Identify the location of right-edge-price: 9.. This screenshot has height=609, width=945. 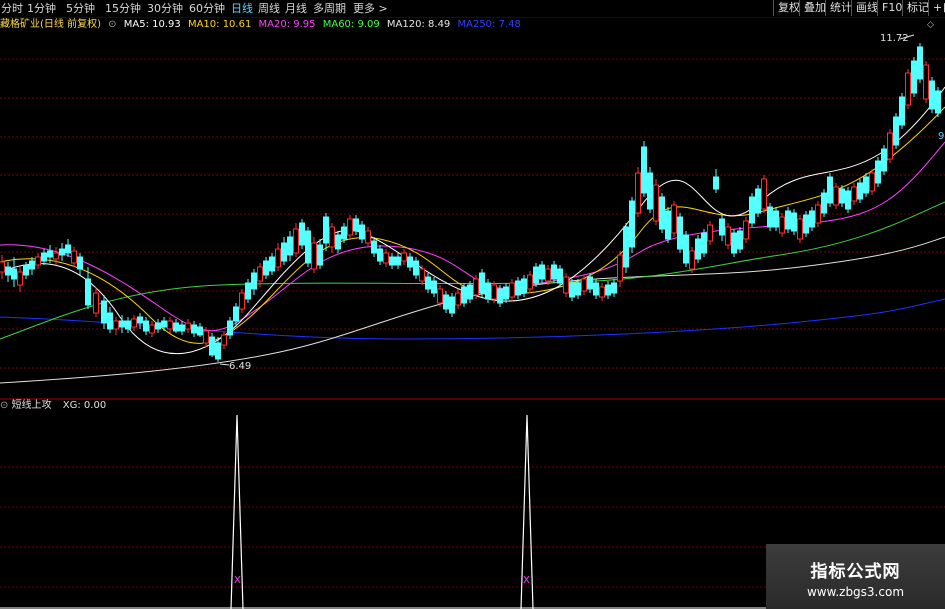
(941, 136).